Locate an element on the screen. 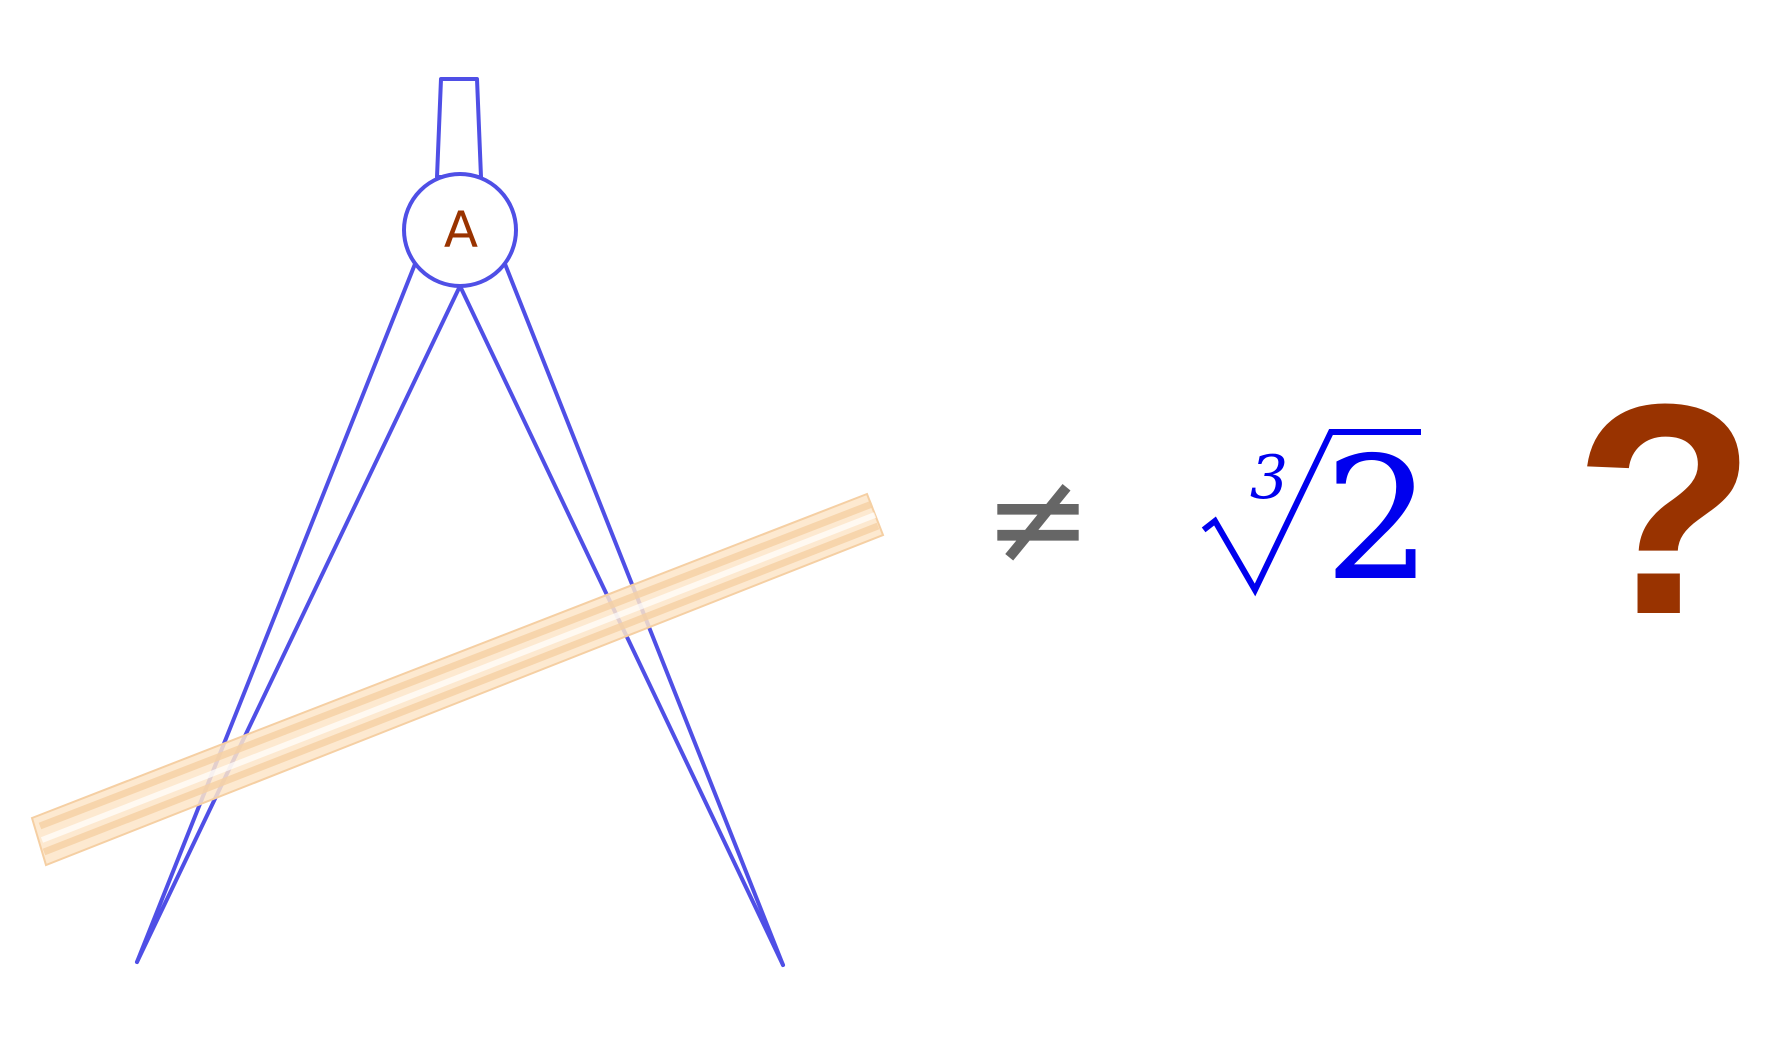 This screenshot has height=1054, width=1790. root-radicand: 2 is located at coordinates (1378, 520).